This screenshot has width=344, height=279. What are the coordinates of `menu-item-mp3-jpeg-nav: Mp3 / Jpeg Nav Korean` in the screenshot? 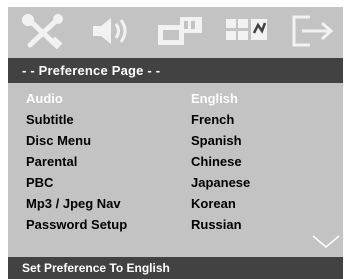 It's located at (175, 204).